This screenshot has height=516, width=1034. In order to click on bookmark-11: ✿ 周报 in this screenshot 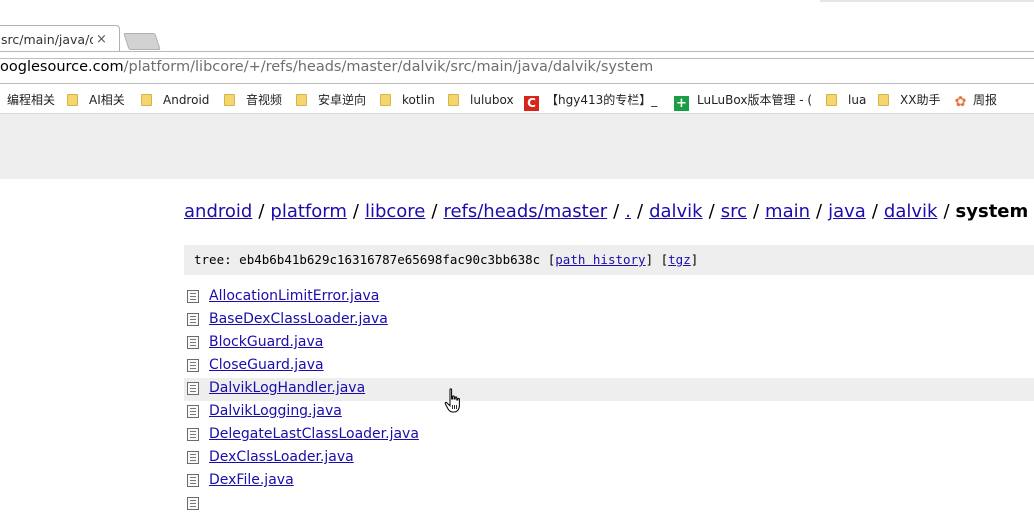, I will do `click(975, 101)`.